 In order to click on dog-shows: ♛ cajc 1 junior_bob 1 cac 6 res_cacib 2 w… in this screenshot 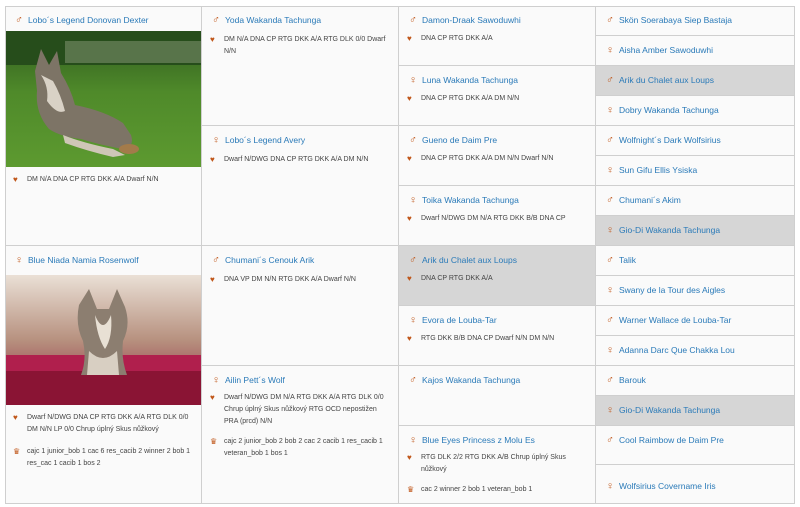, I will do `click(104, 458)`.